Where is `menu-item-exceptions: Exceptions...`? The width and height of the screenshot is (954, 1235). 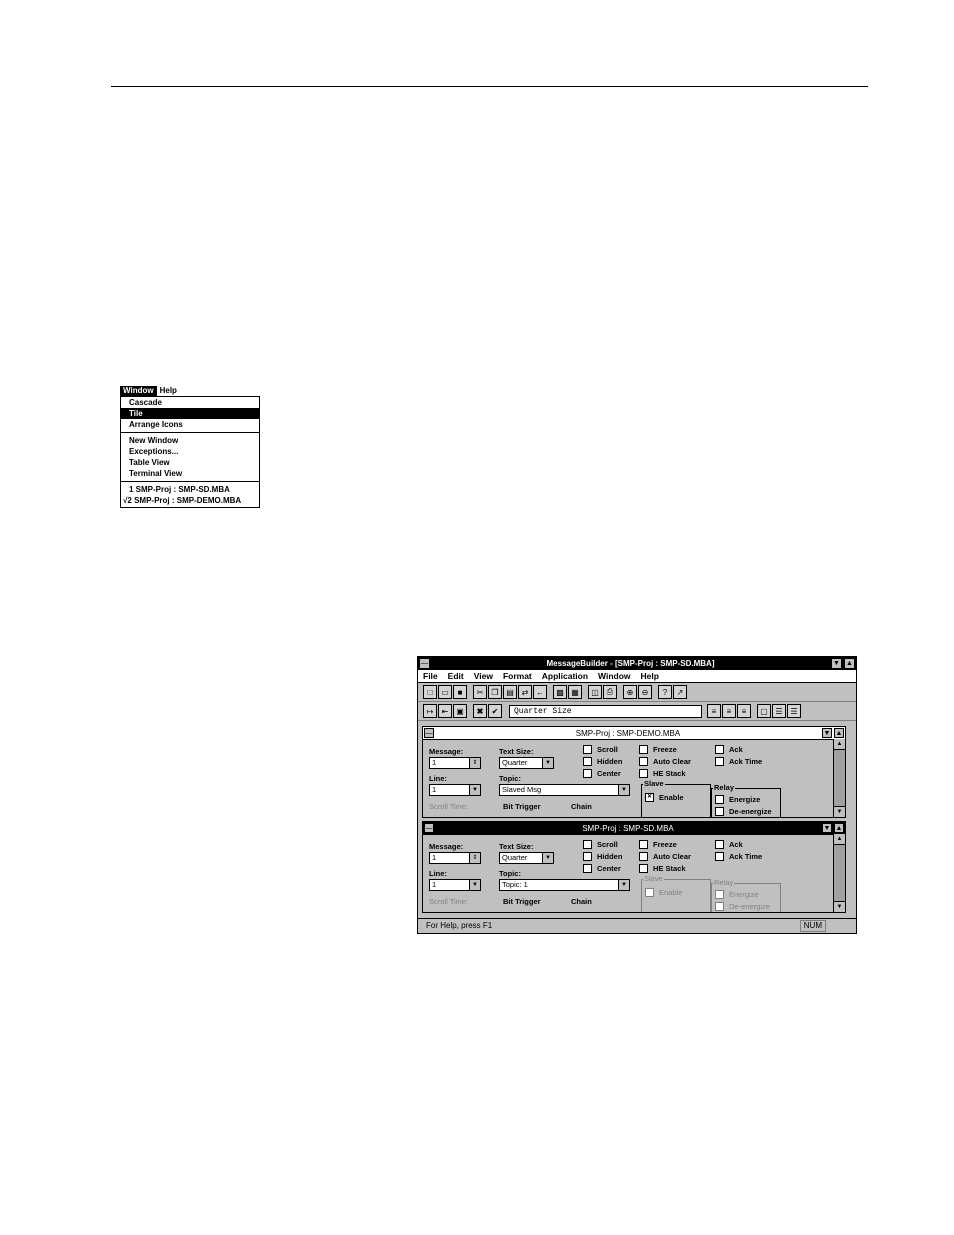 menu-item-exceptions: Exceptions... is located at coordinates (190, 451).